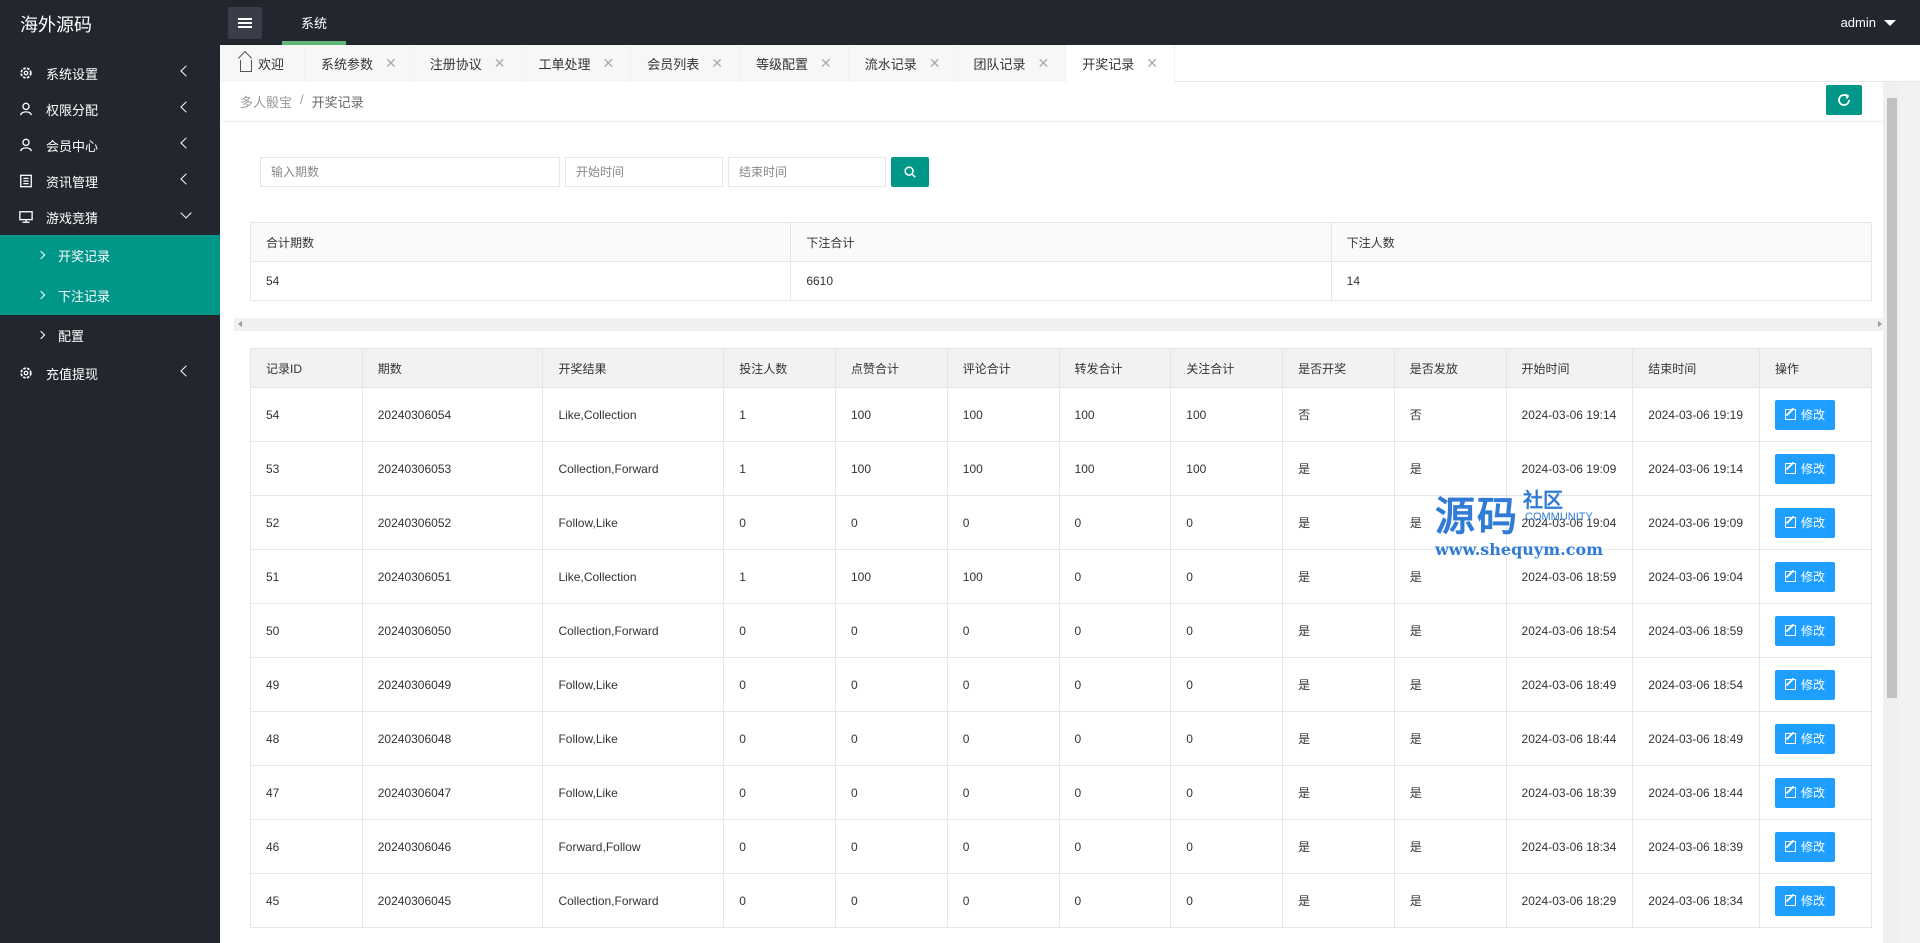  What do you see at coordinates (266, 101) in the screenshot?
I see `breadcrumb-root: 多人骰宝` at bounding box center [266, 101].